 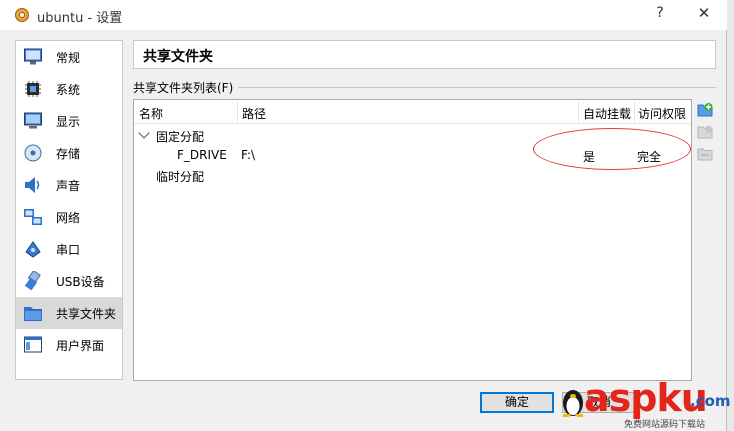 What do you see at coordinates (477, 87) in the screenshot?
I see `section-divider` at bounding box center [477, 87].